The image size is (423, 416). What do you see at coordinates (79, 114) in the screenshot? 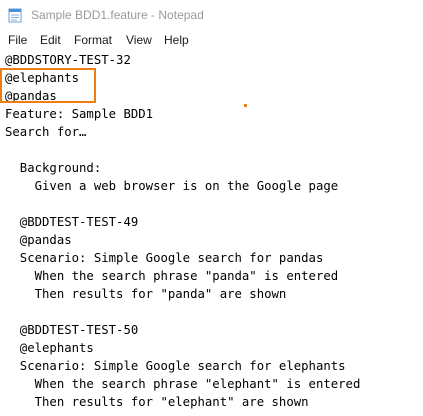
I see `editor-line: Feature: Sample BDD1` at bounding box center [79, 114].